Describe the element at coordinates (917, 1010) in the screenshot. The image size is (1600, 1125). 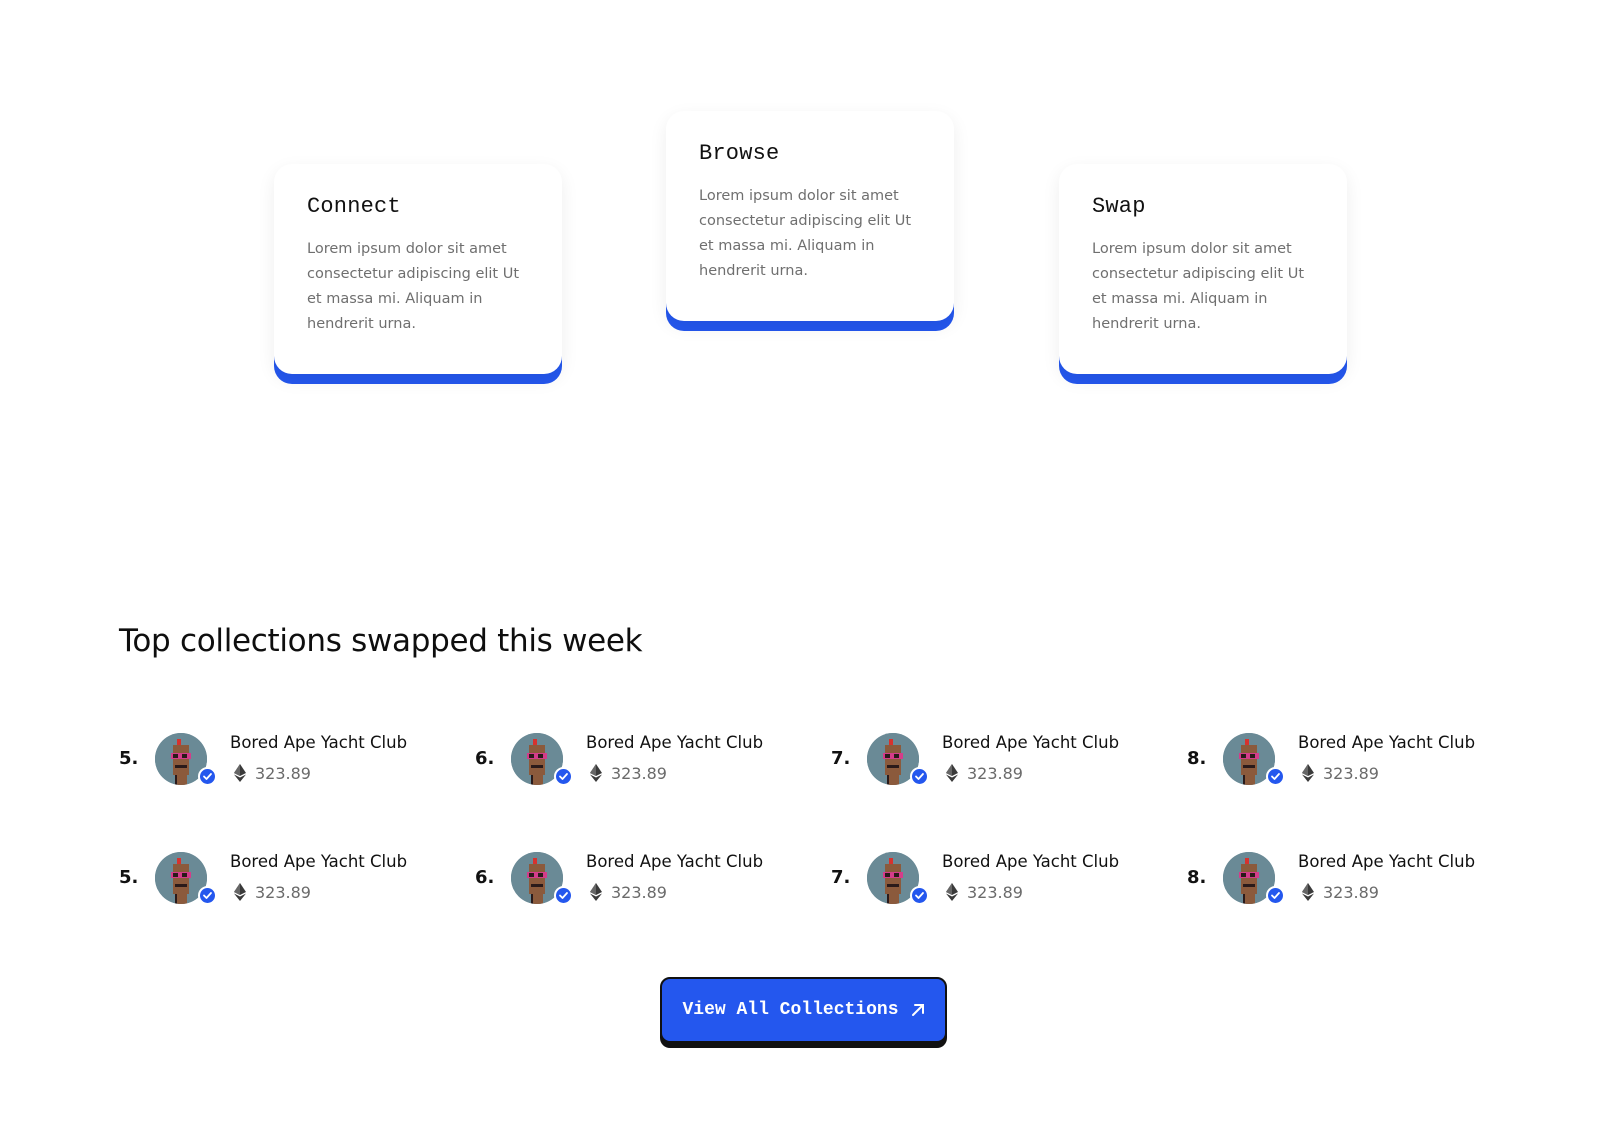
I see `arrow-up-right-icon` at that location.